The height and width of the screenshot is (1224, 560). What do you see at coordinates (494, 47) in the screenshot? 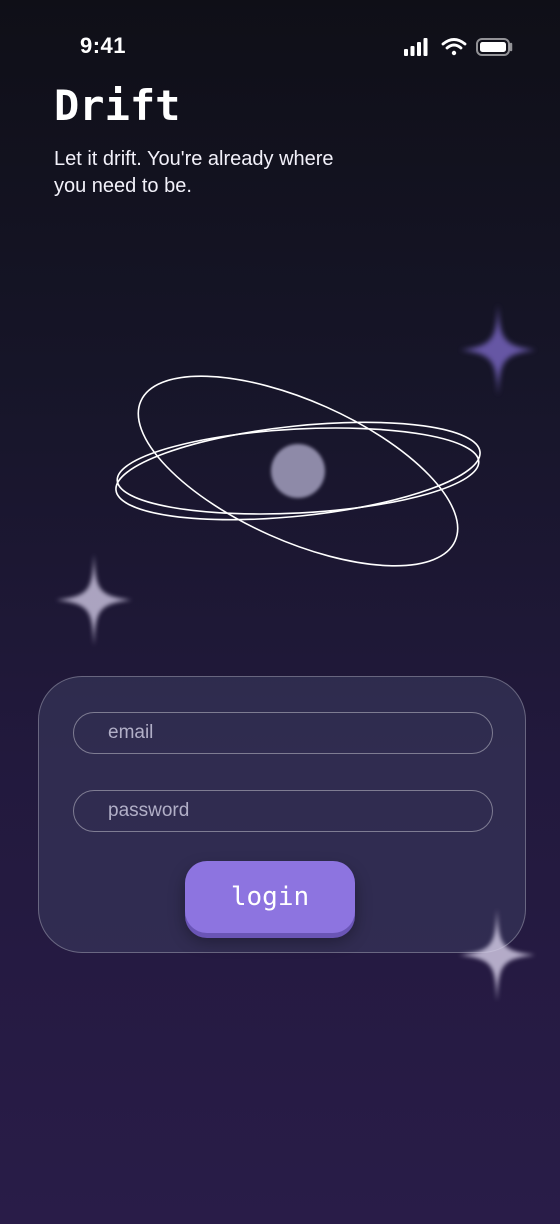
I see `battery-icon` at bounding box center [494, 47].